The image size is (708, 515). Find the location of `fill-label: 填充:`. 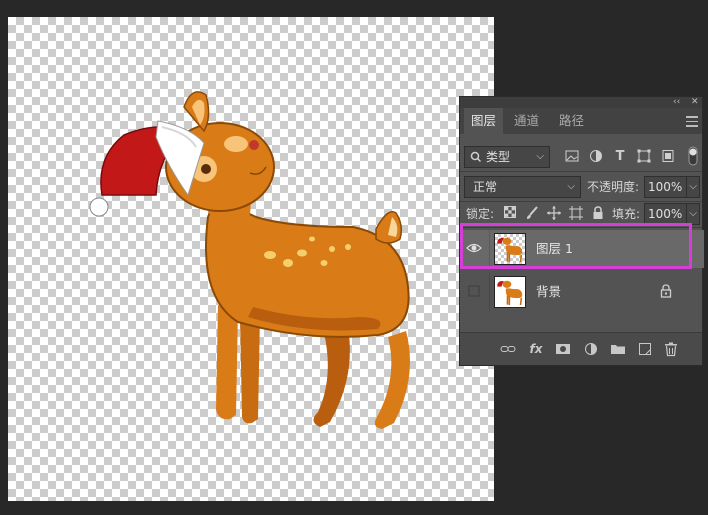

fill-label: 填充: is located at coordinates (626, 214).